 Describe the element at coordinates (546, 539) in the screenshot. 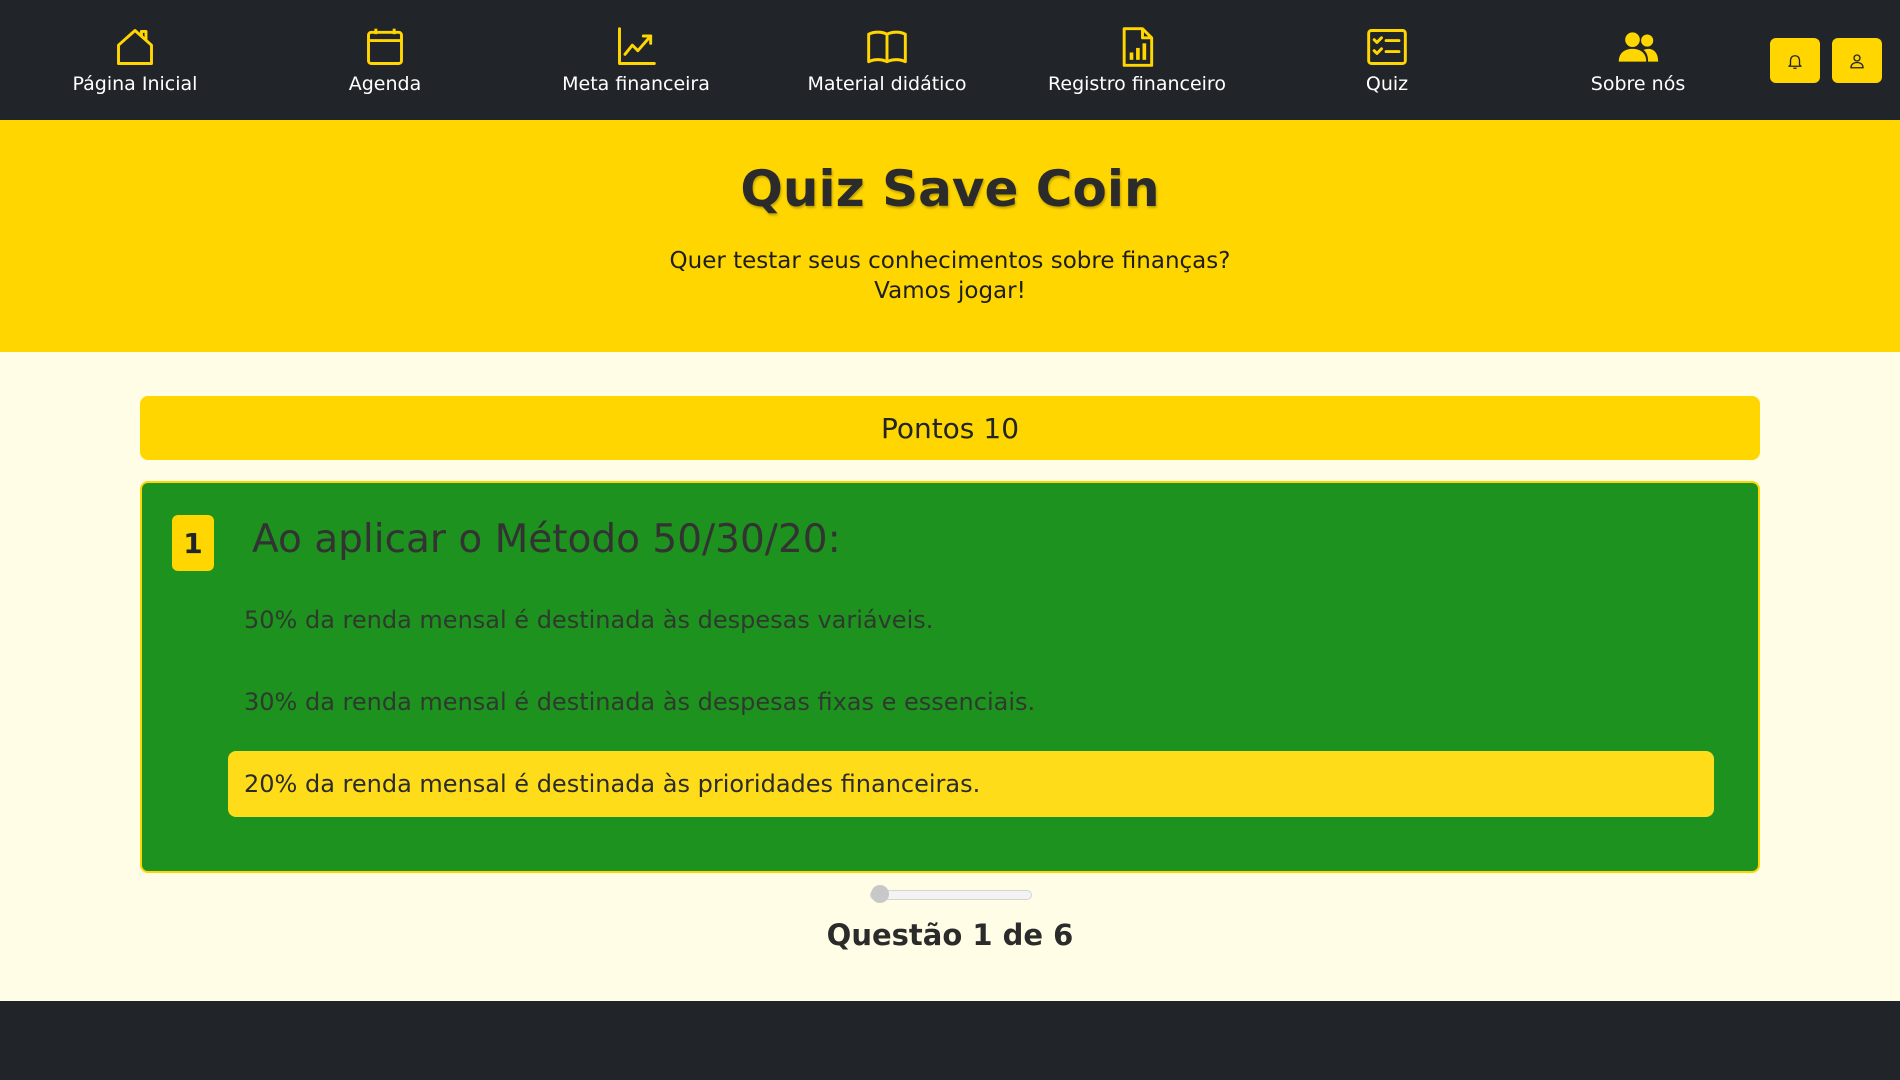

I see `question-text: Ao aplicar o Método 50/30/20:` at that location.